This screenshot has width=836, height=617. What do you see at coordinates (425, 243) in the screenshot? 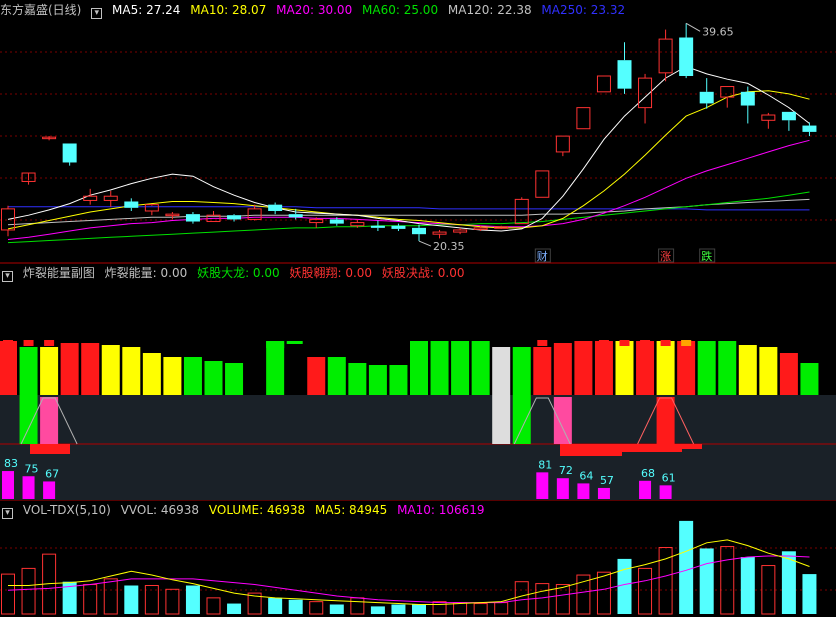
I see `low-pointer` at bounding box center [425, 243].